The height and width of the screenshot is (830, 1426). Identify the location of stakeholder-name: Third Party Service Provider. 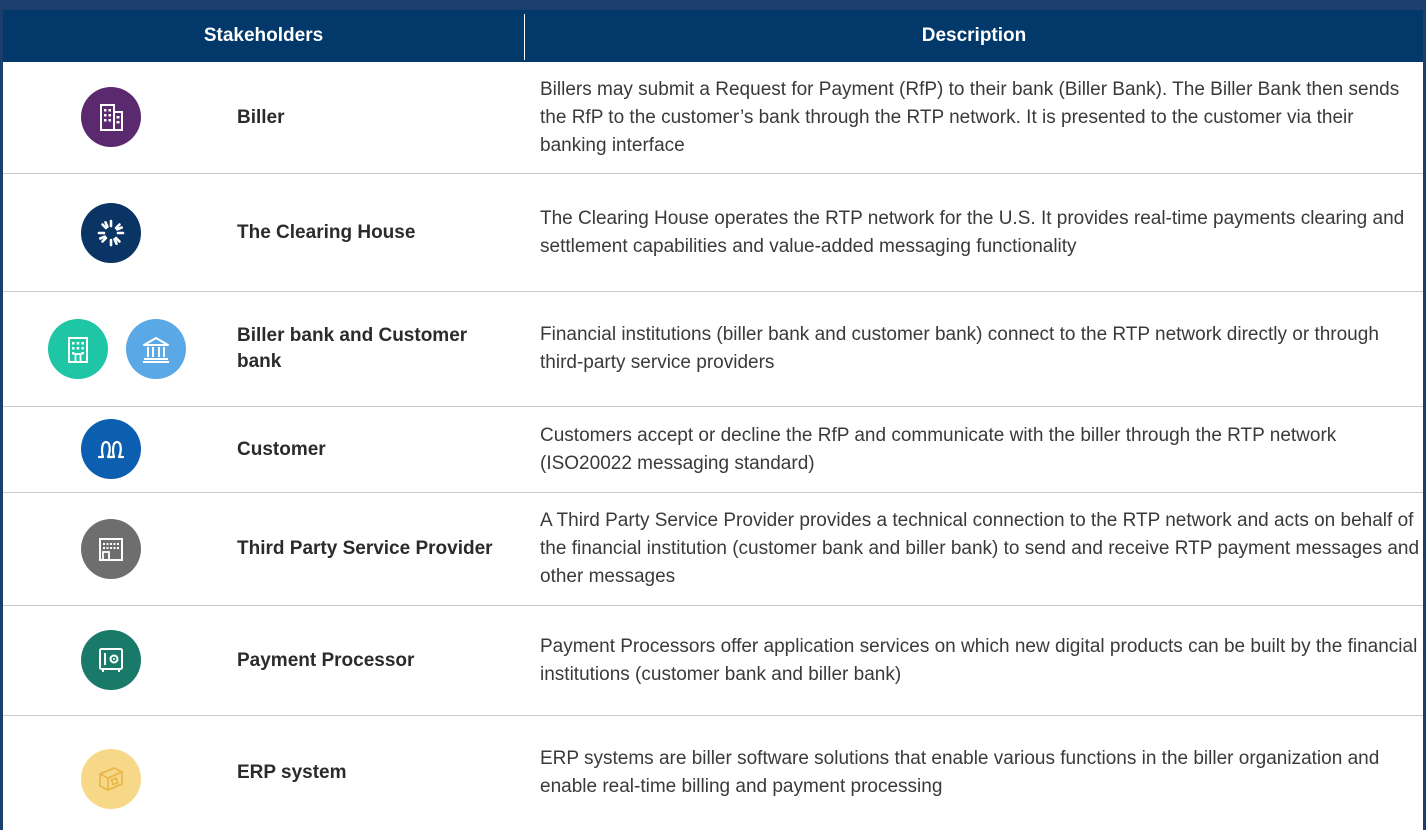
(365, 548).